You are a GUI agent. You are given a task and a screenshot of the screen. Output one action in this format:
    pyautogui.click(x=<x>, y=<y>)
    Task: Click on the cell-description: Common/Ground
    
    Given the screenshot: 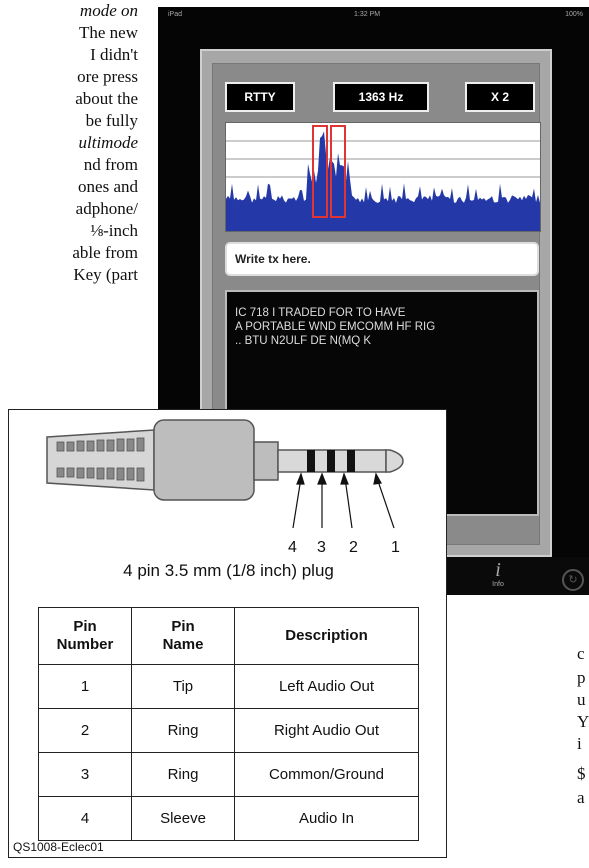 What is the action you would take?
    pyautogui.click(x=326, y=774)
    